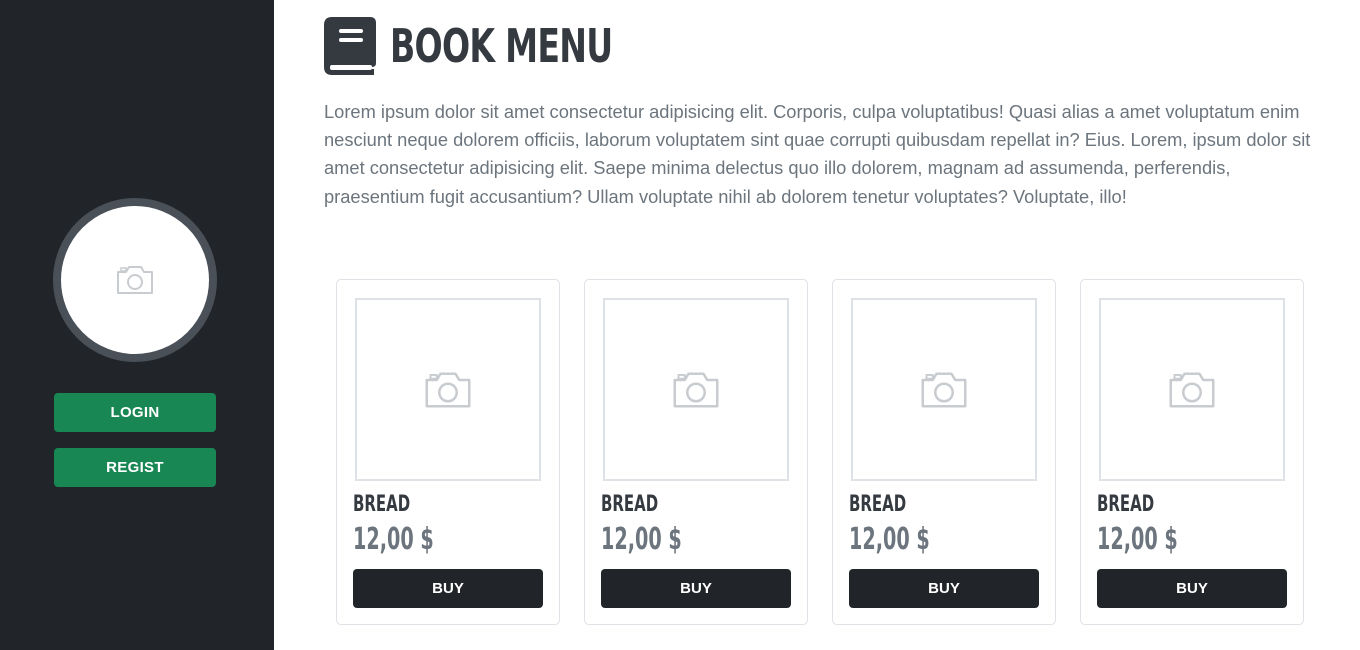  Describe the element at coordinates (350, 46) in the screenshot. I see `book-icon` at that location.